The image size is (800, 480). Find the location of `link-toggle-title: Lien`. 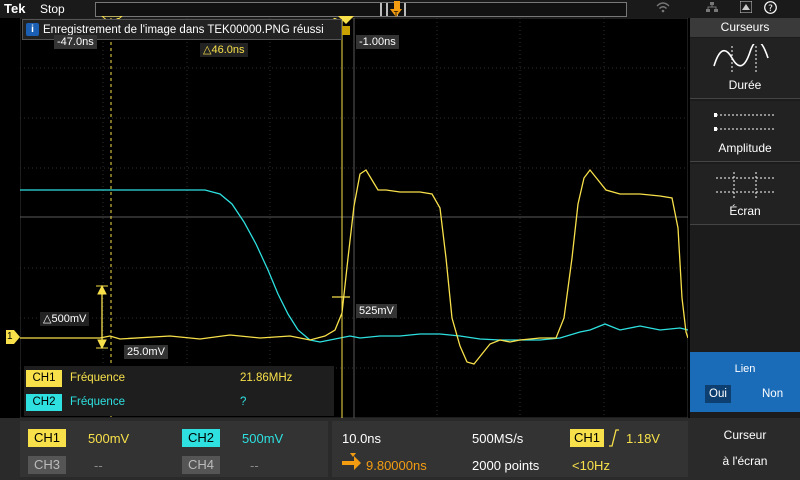

link-toggle-title: Lien is located at coordinates (745, 369).